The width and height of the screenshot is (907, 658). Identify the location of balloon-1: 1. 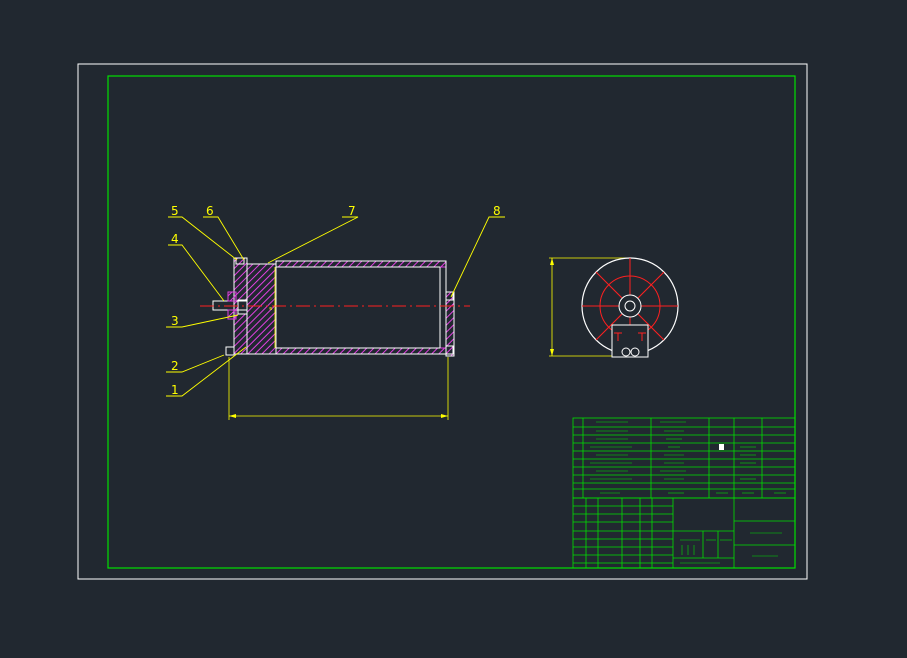
(175, 390).